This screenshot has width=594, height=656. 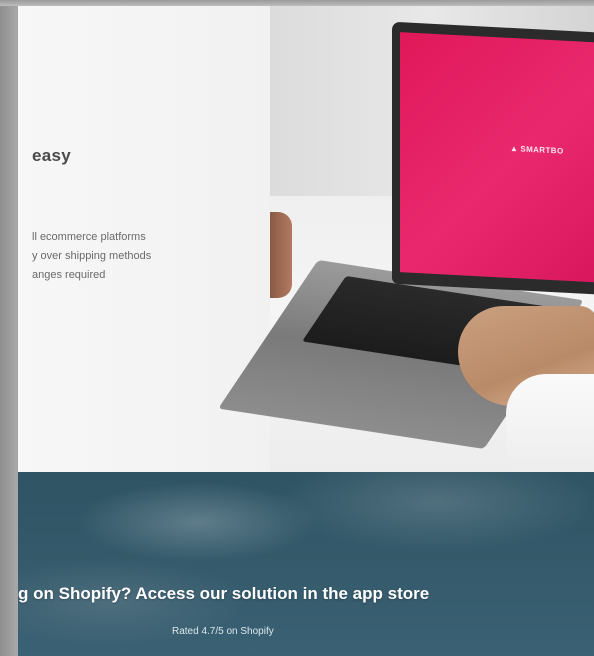 What do you see at coordinates (69, 275) in the screenshot?
I see `hero-feature-item: anges required` at bounding box center [69, 275].